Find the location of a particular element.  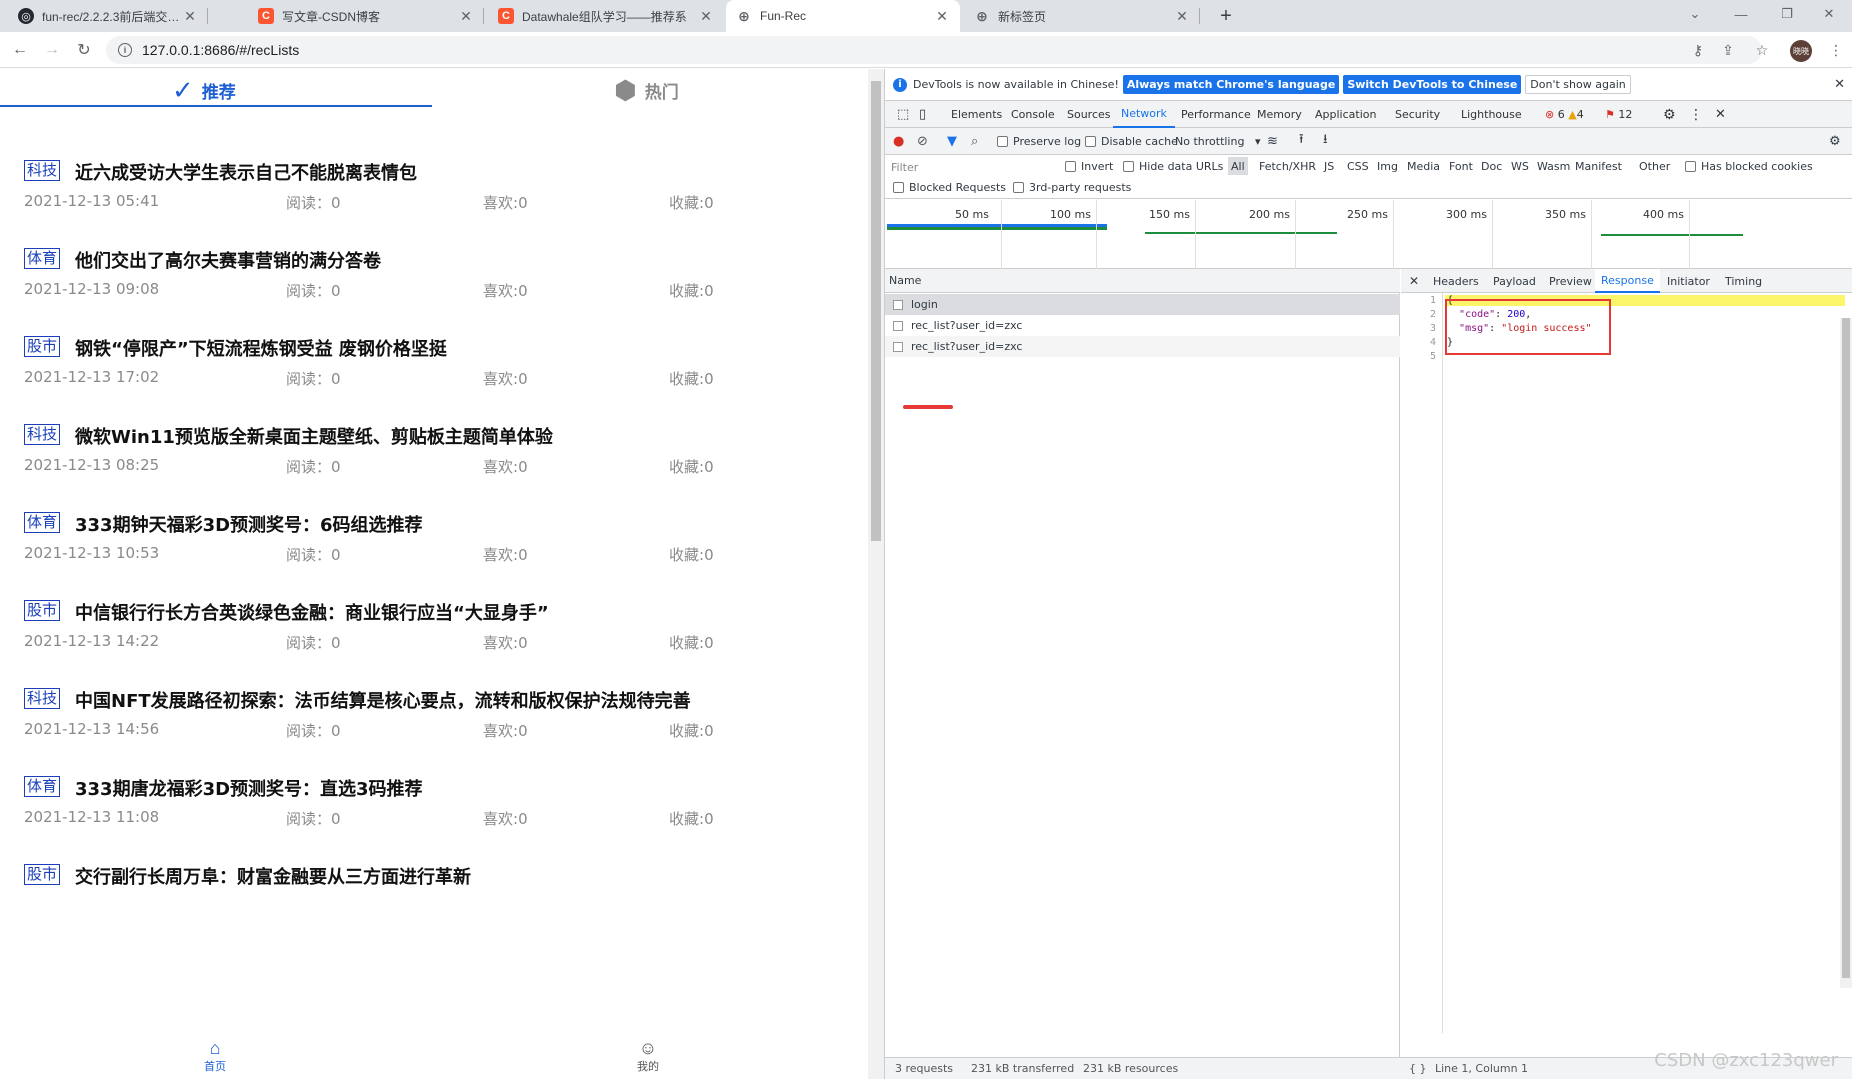

filter-input: Filter is located at coordinates (958, 167).